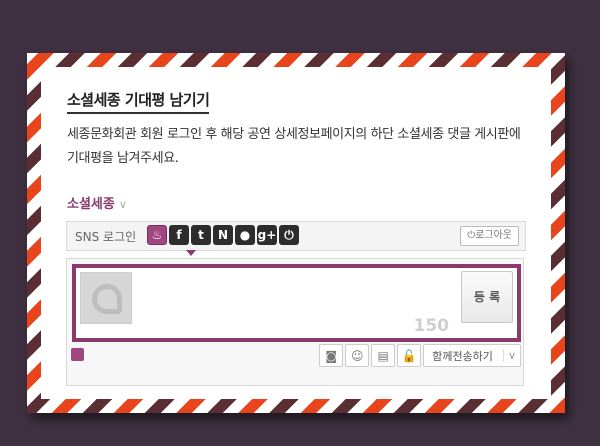 The width and height of the screenshot is (600, 446). Describe the element at coordinates (383, 355) in the screenshot. I see `document-icon: ▤` at that location.